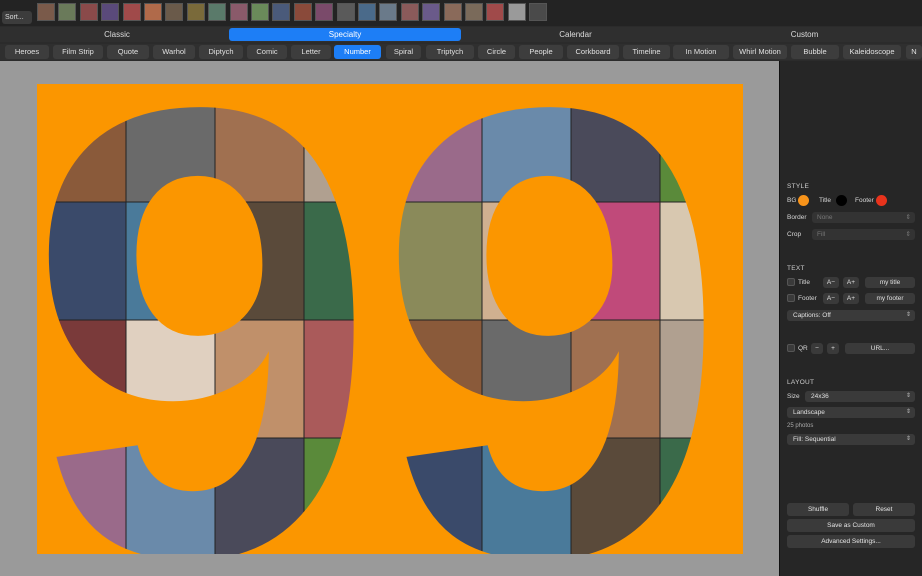 The height and width of the screenshot is (576, 922). Describe the element at coordinates (311, 52) in the screenshot. I see `layout-tab-letter: Letter` at that location.